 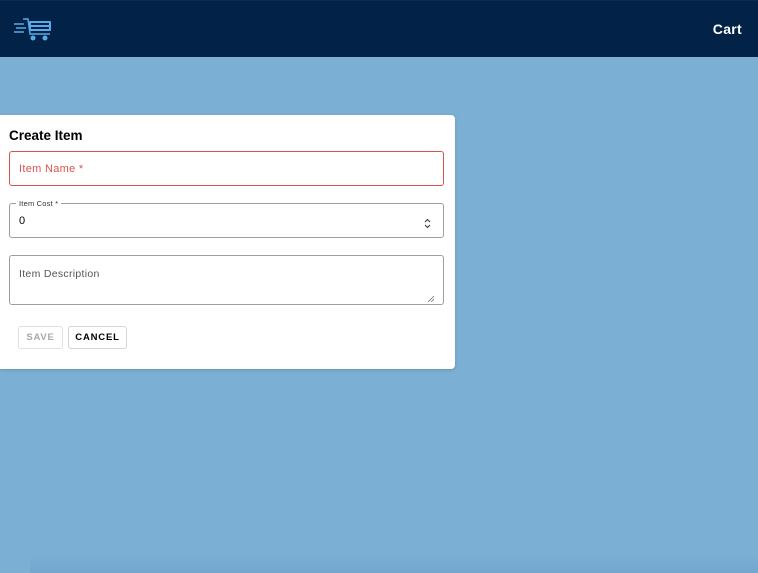 What do you see at coordinates (226, 168) in the screenshot?
I see `item-name-field: Item Name *` at bounding box center [226, 168].